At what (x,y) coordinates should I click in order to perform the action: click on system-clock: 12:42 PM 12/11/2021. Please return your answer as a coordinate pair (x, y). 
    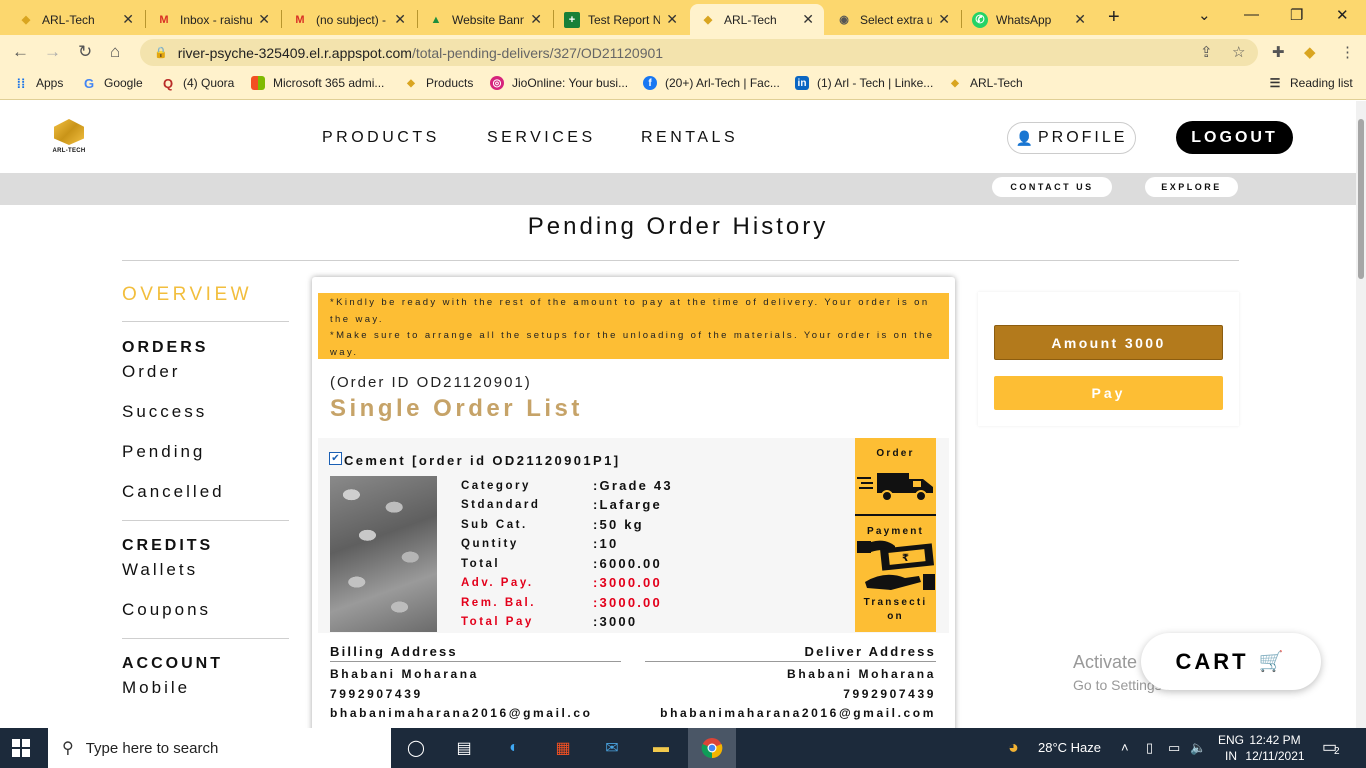
    Looking at the image, I should click on (1275, 748).